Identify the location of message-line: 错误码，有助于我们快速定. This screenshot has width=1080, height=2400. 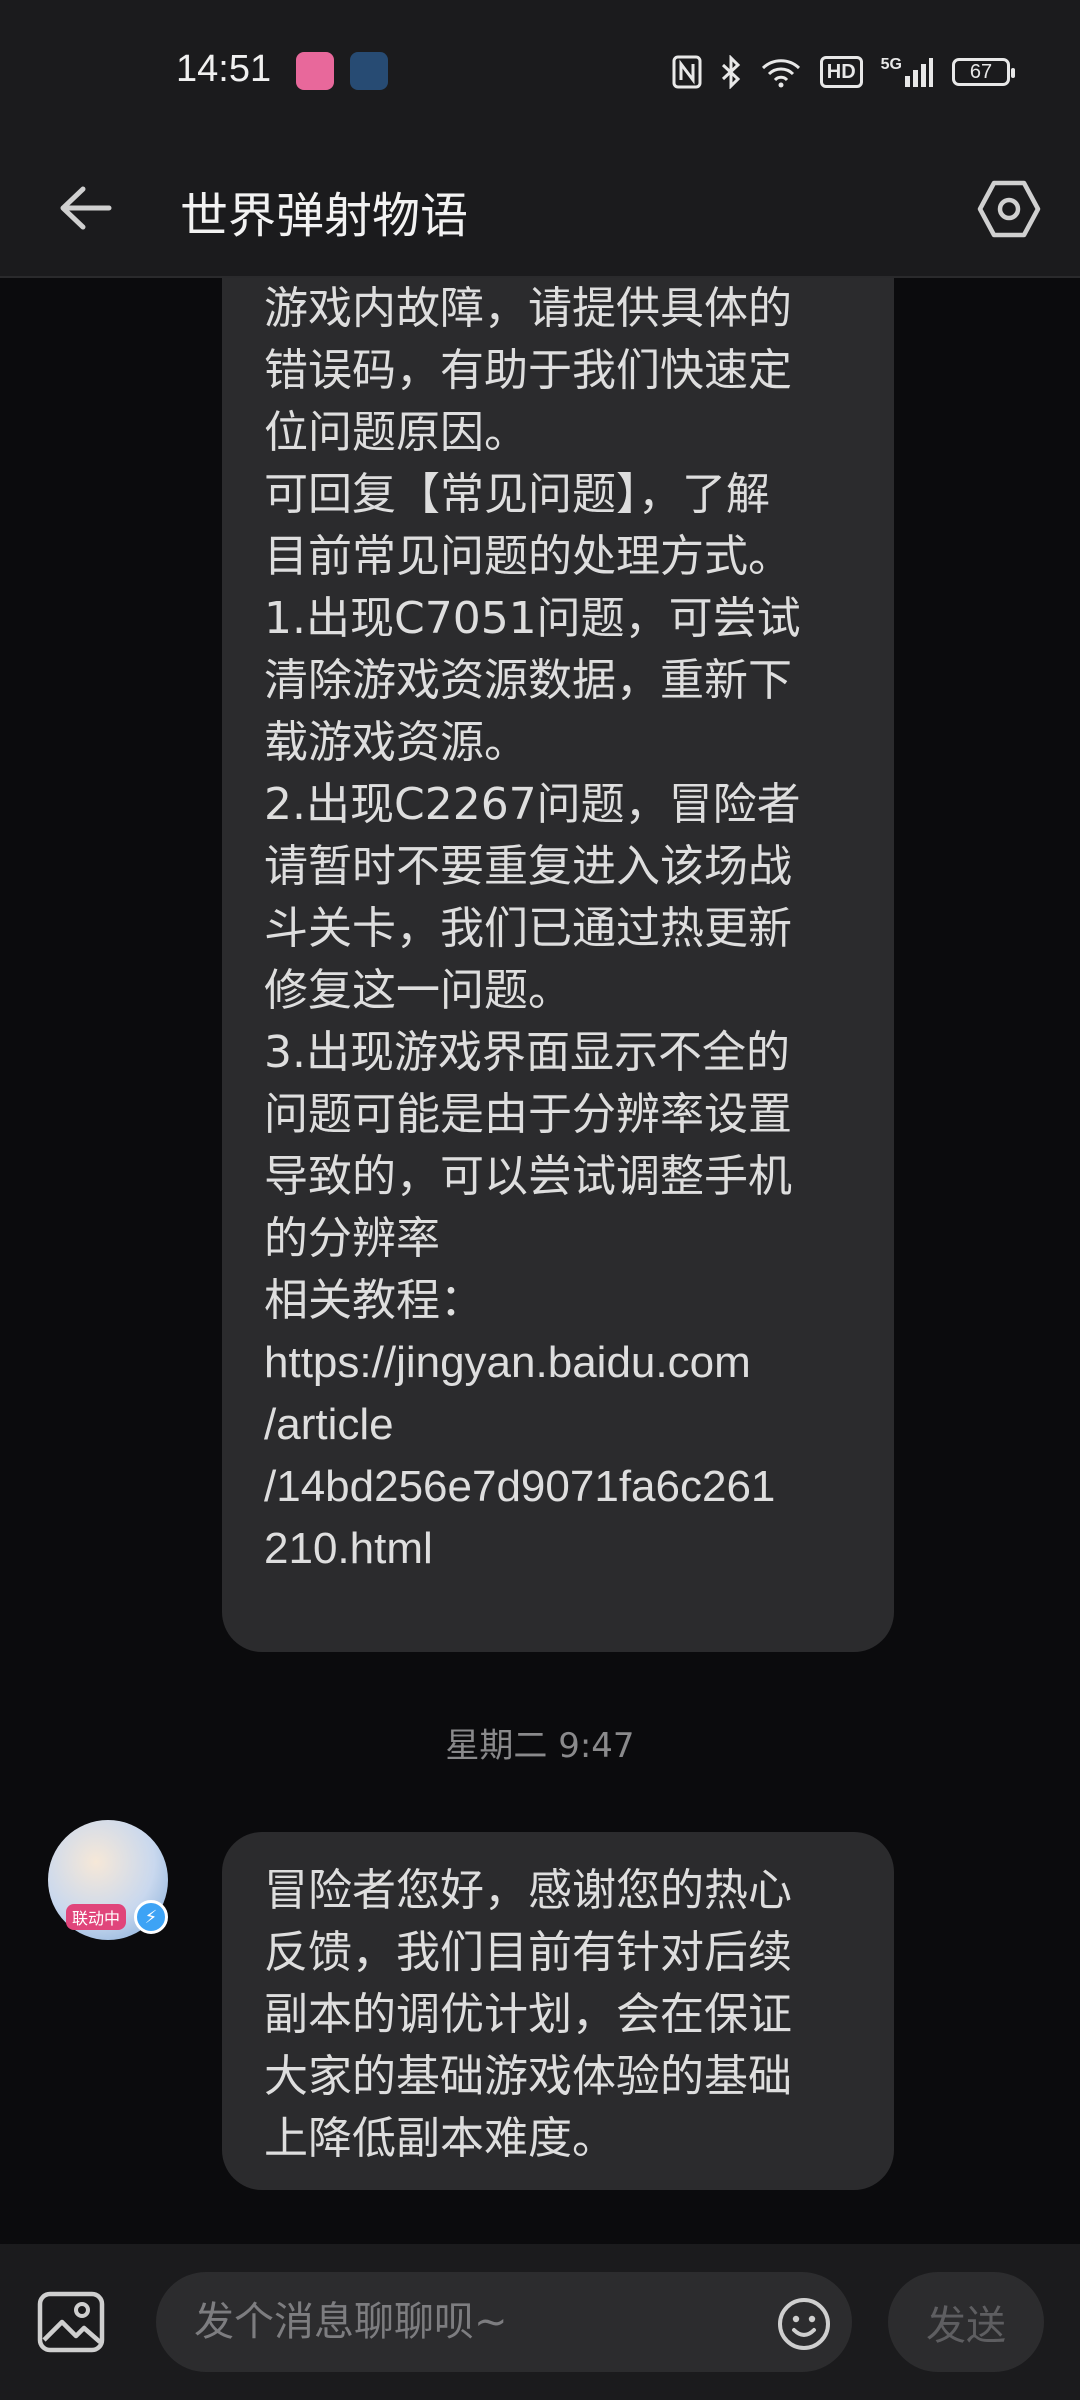
(528, 370).